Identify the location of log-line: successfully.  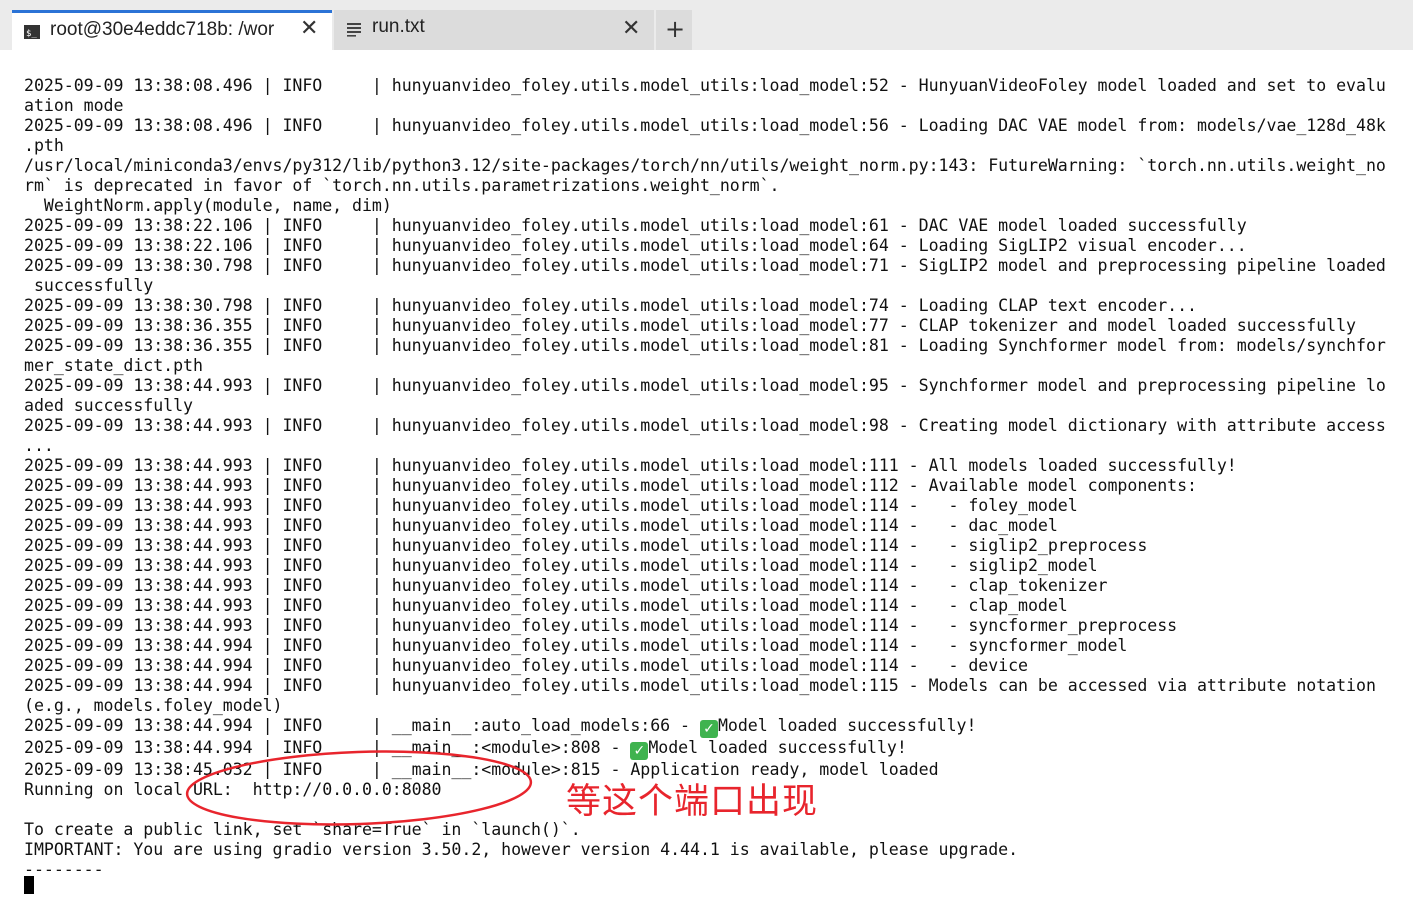
(89, 285).